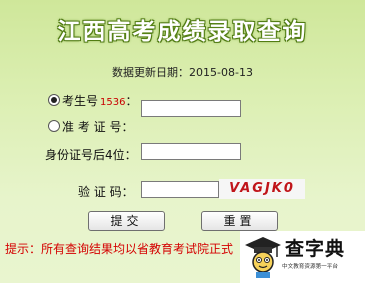 This screenshot has height=283, width=365. Describe the element at coordinates (315, 249) in the screenshot. I see `logo-name: 查字典` at that location.